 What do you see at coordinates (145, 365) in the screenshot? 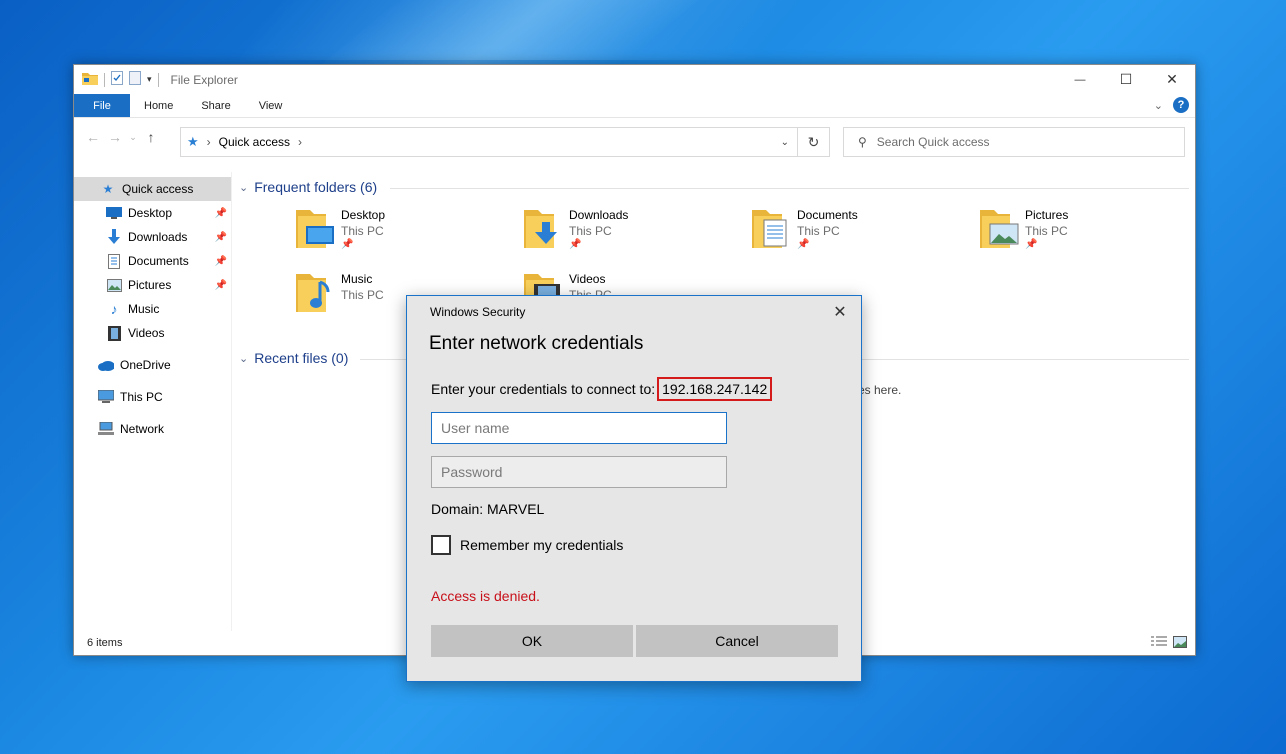
I see `sidebar-item-label: OneDrive` at bounding box center [145, 365].